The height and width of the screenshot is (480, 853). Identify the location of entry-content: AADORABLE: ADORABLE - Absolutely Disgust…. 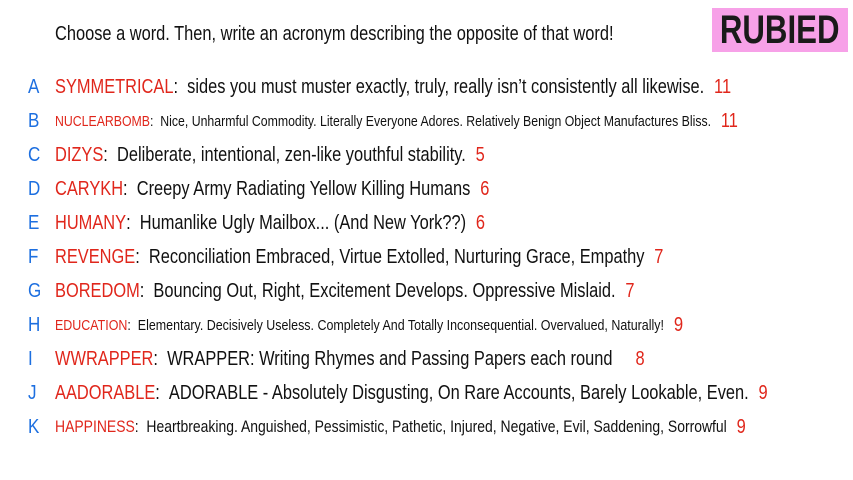
(411, 393).